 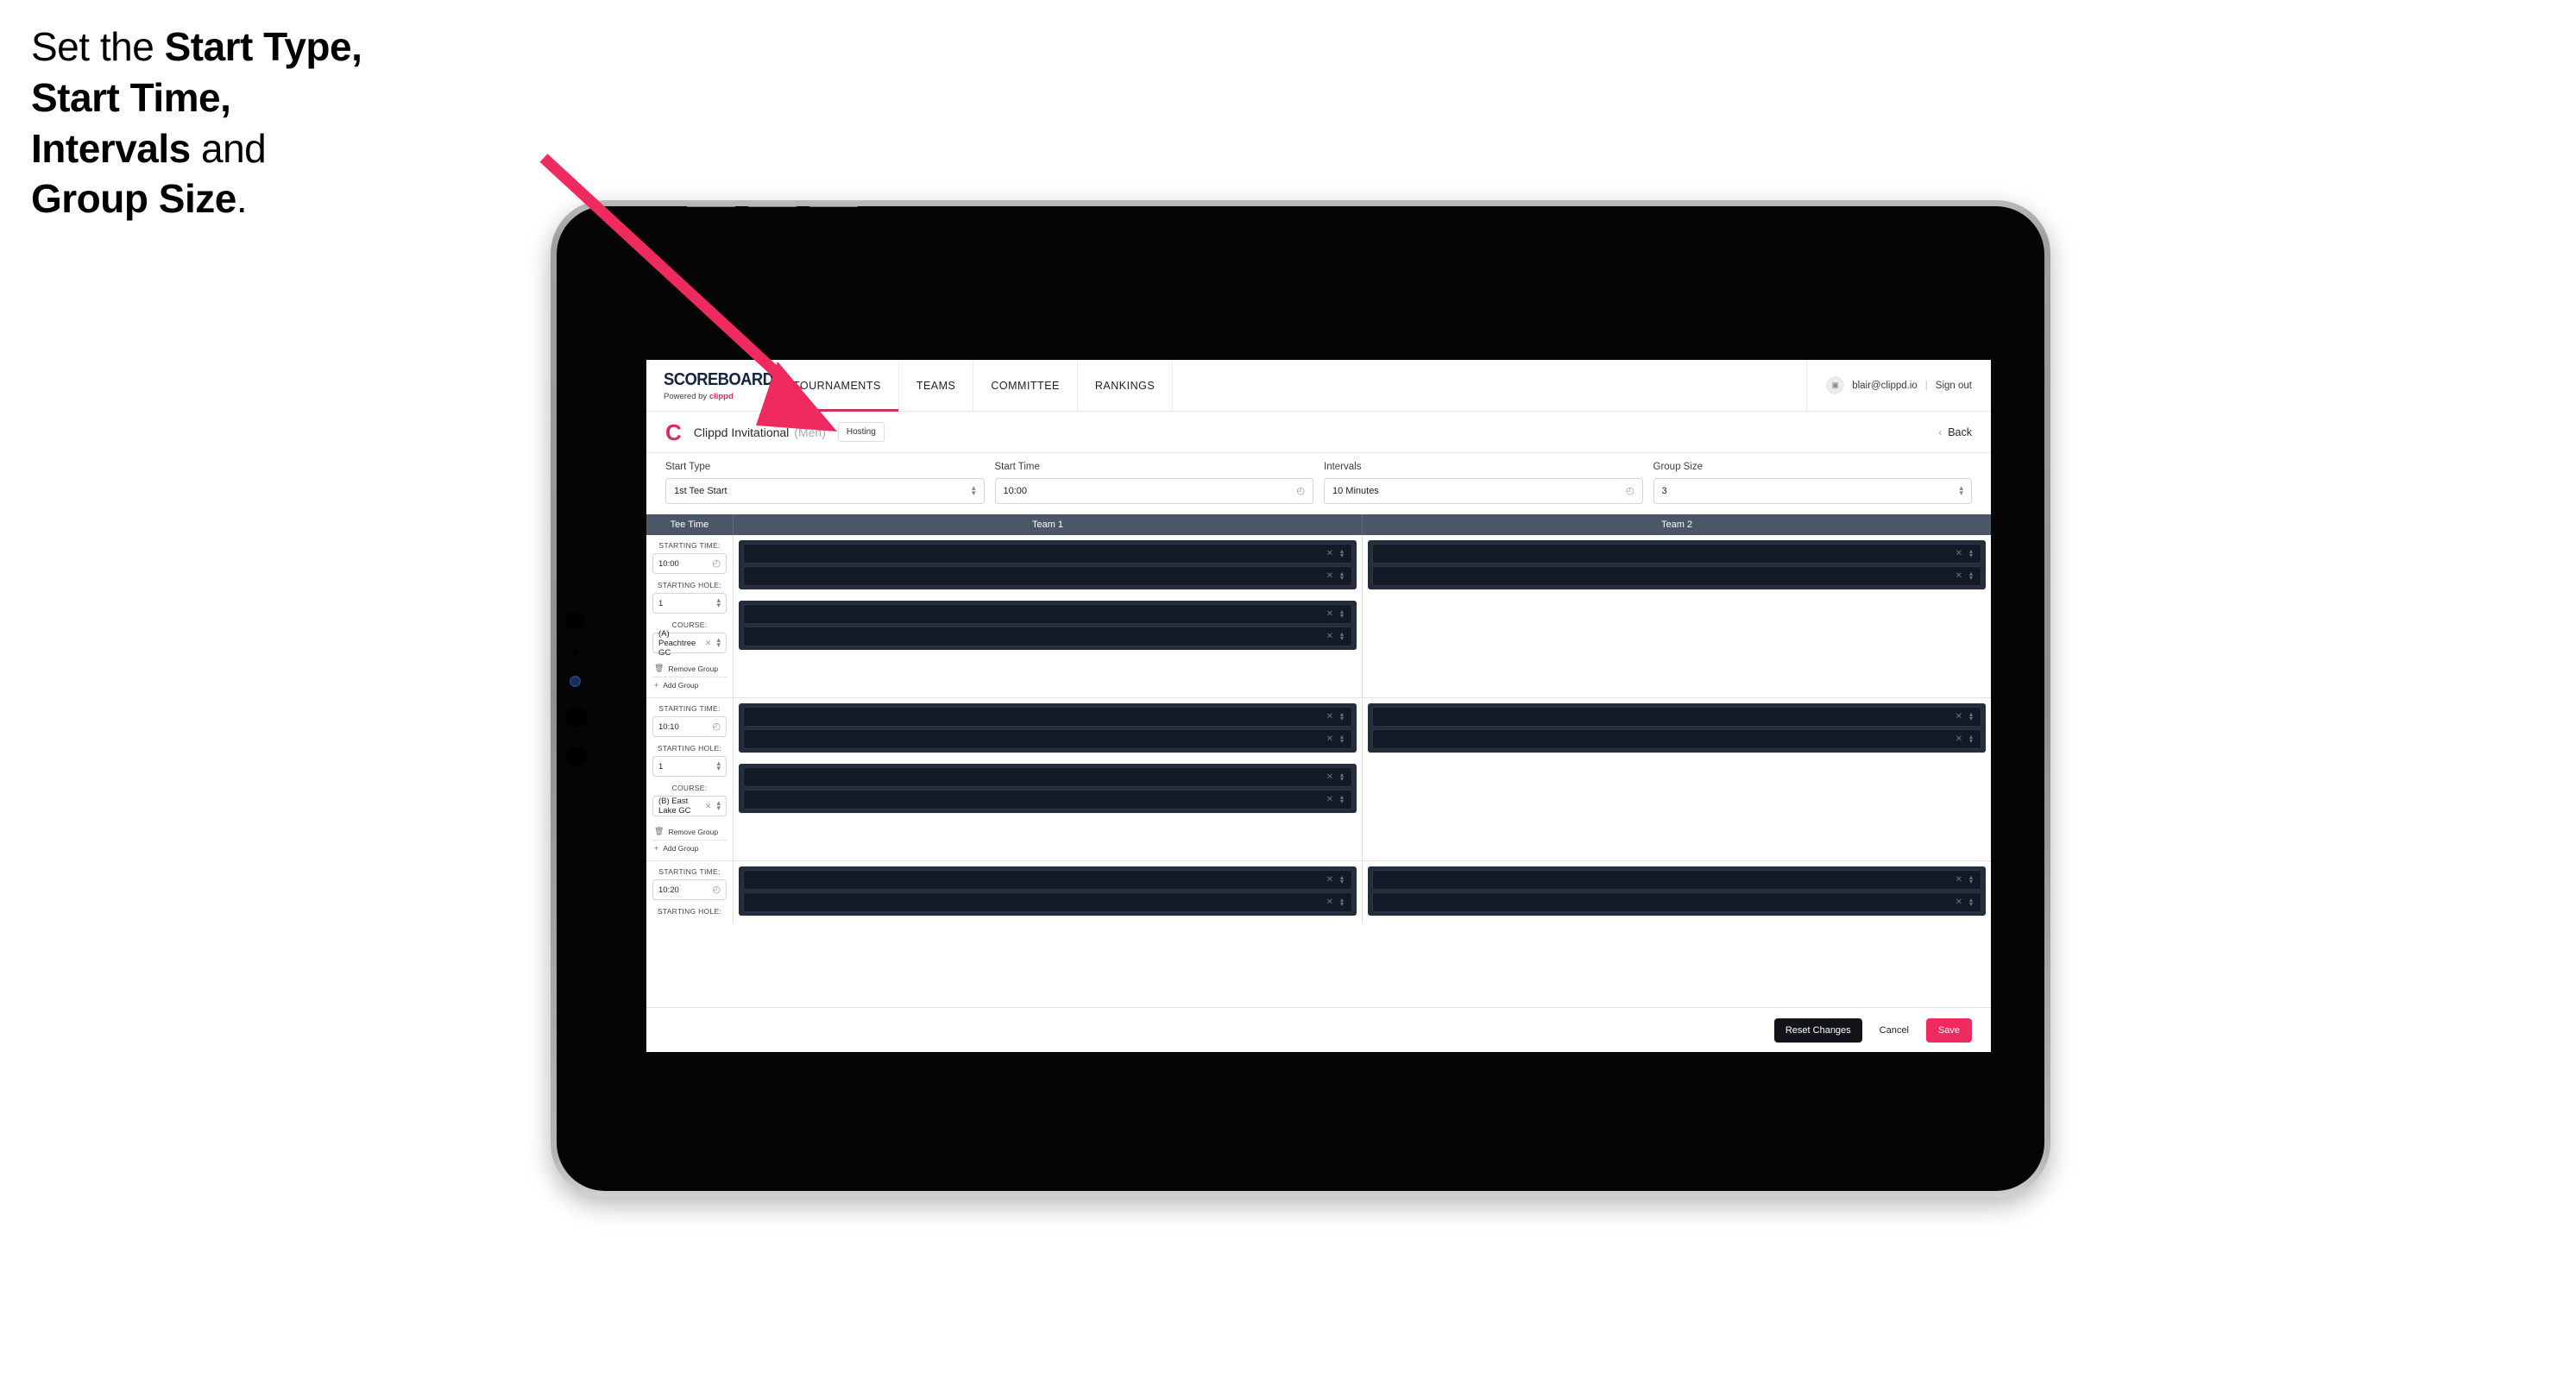 What do you see at coordinates (1126, 385) in the screenshot?
I see `nav-item-rankings: RANKINGS` at bounding box center [1126, 385].